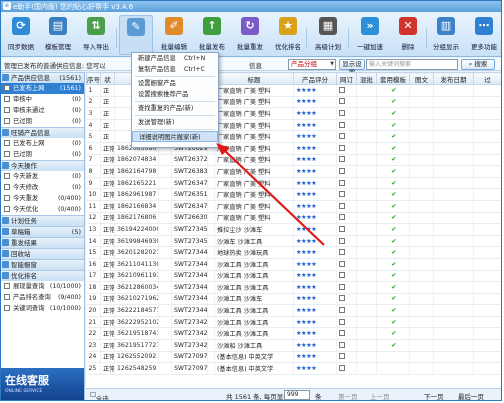 The width and height of the screenshot is (504, 403). What do you see at coordinates (293, 206) in the screenshot?
I see `table-row: 11正常1862166834 SWT263474 厂家直销 广美 塑料★★★★ ✔` at bounding box center [293, 206].